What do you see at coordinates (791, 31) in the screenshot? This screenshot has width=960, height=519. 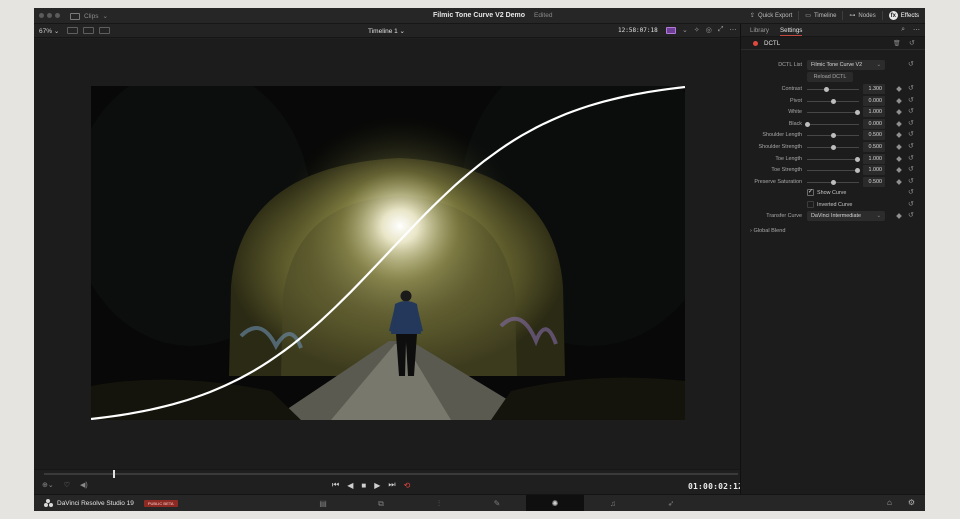 I see `tab-settings: Settings` at bounding box center [791, 31].